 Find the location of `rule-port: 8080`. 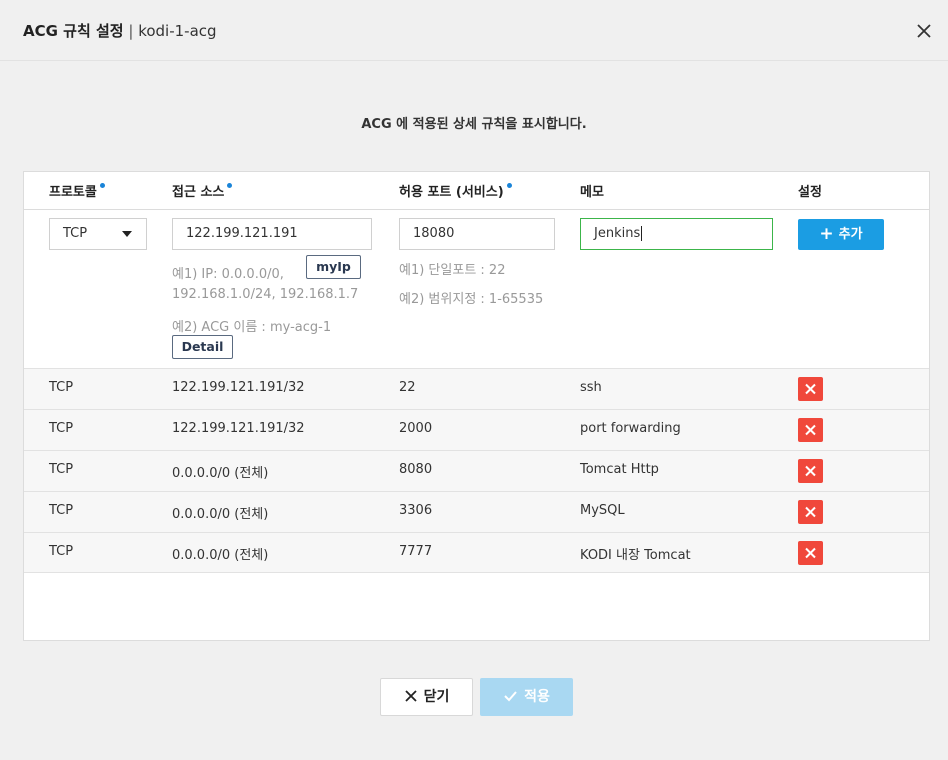

rule-port: 8080 is located at coordinates (416, 469).